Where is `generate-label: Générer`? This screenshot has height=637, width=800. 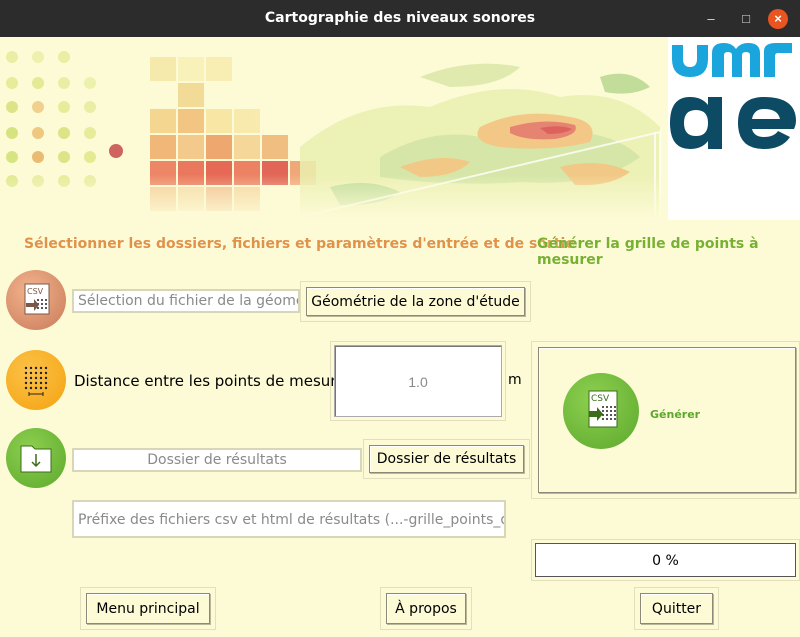 generate-label: Générer is located at coordinates (675, 414).